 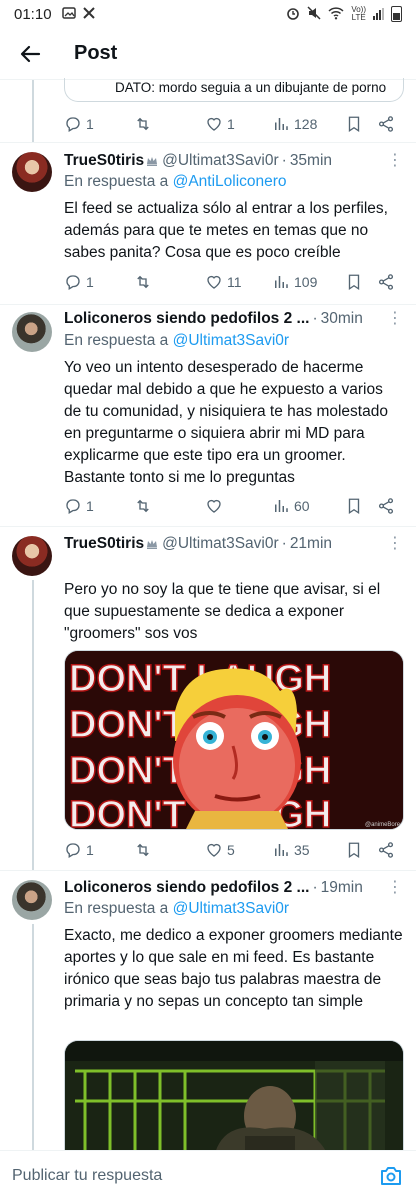 What do you see at coordinates (230, 181) in the screenshot?
I see `reply-mention: @AntiLoliconero` at bounding box center [230, 181].